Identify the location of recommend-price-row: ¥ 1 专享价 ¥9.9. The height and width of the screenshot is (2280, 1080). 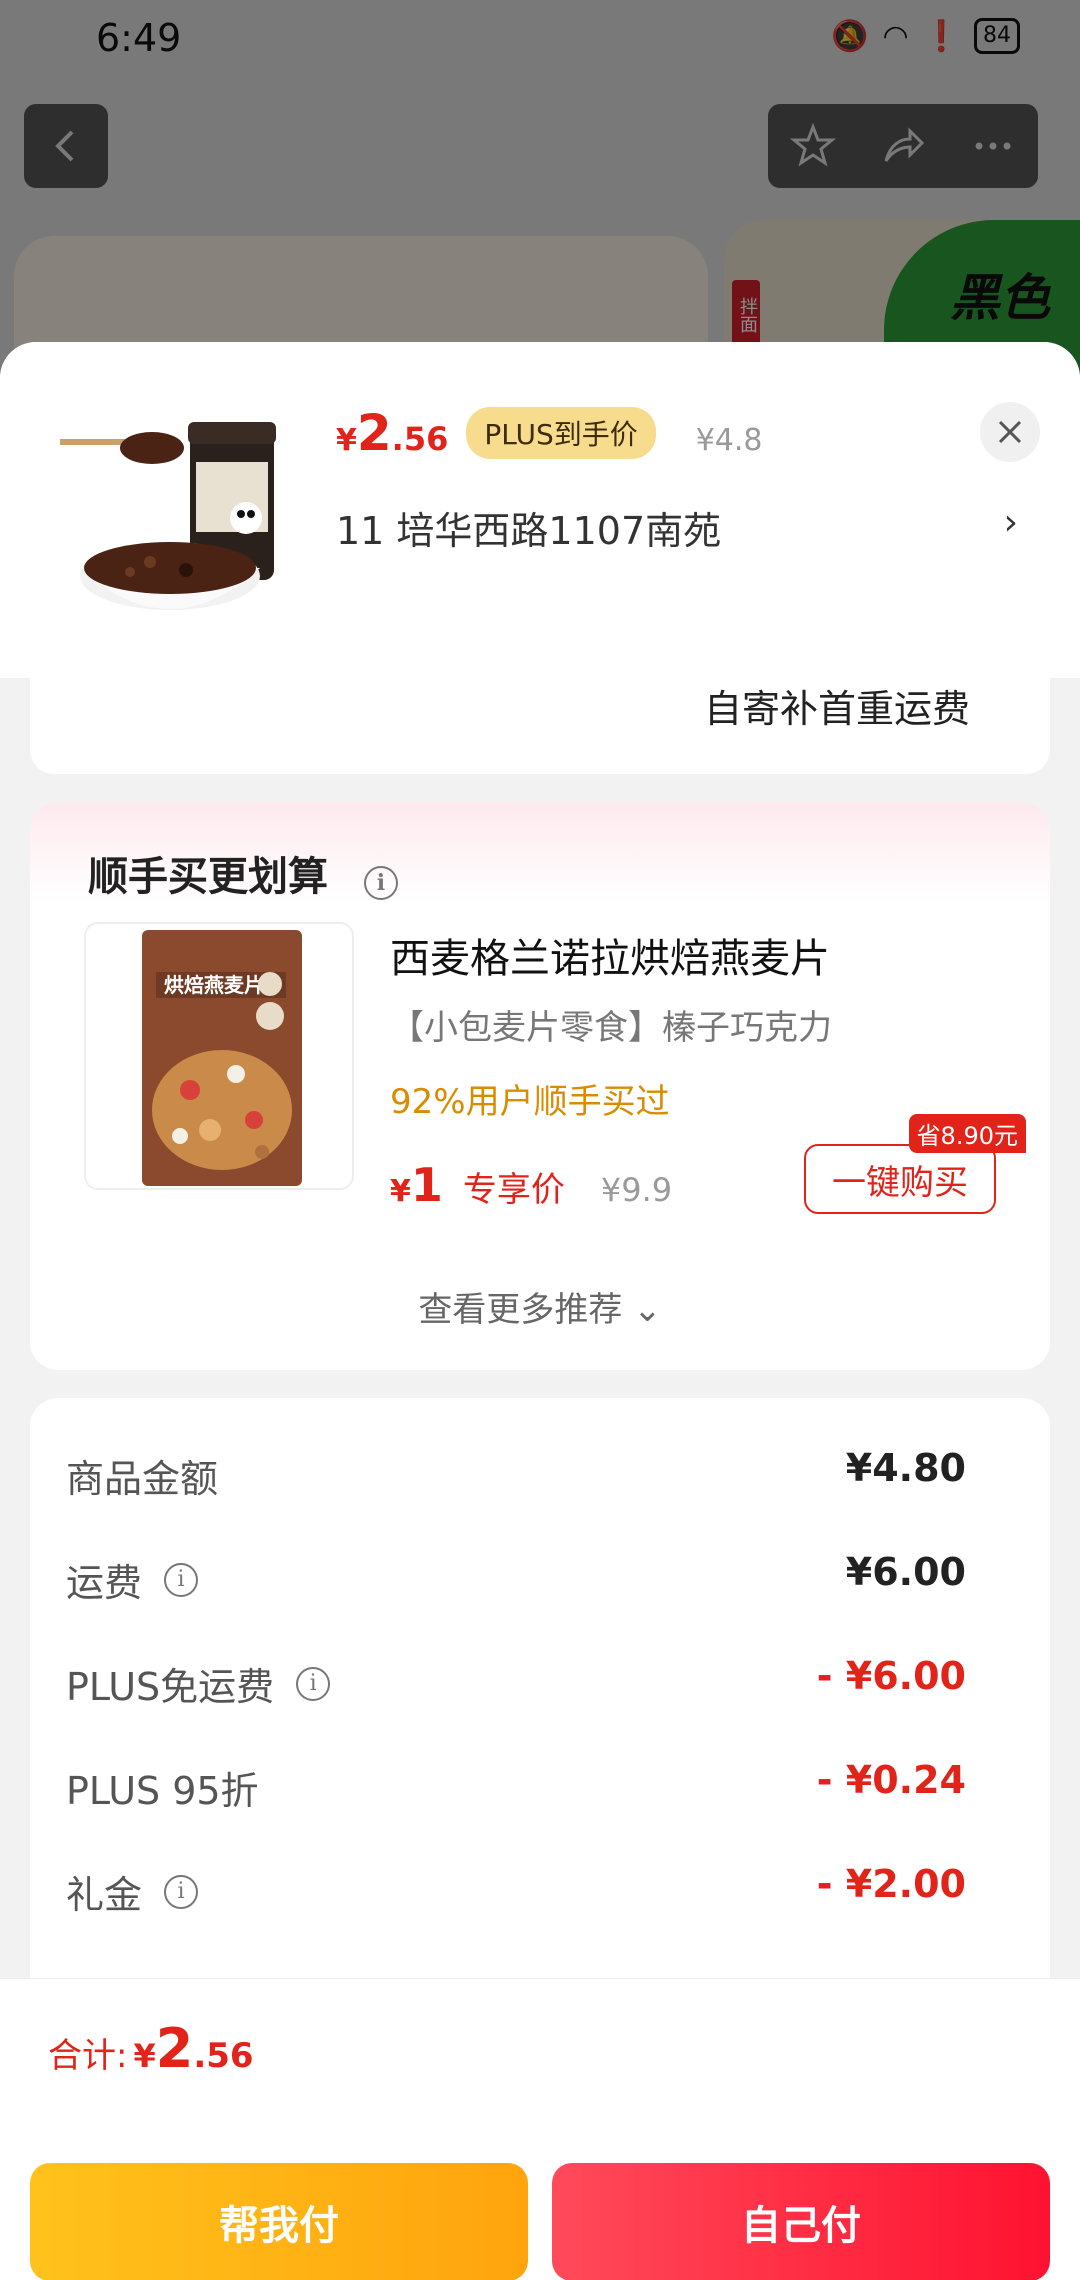
(531, 1185).